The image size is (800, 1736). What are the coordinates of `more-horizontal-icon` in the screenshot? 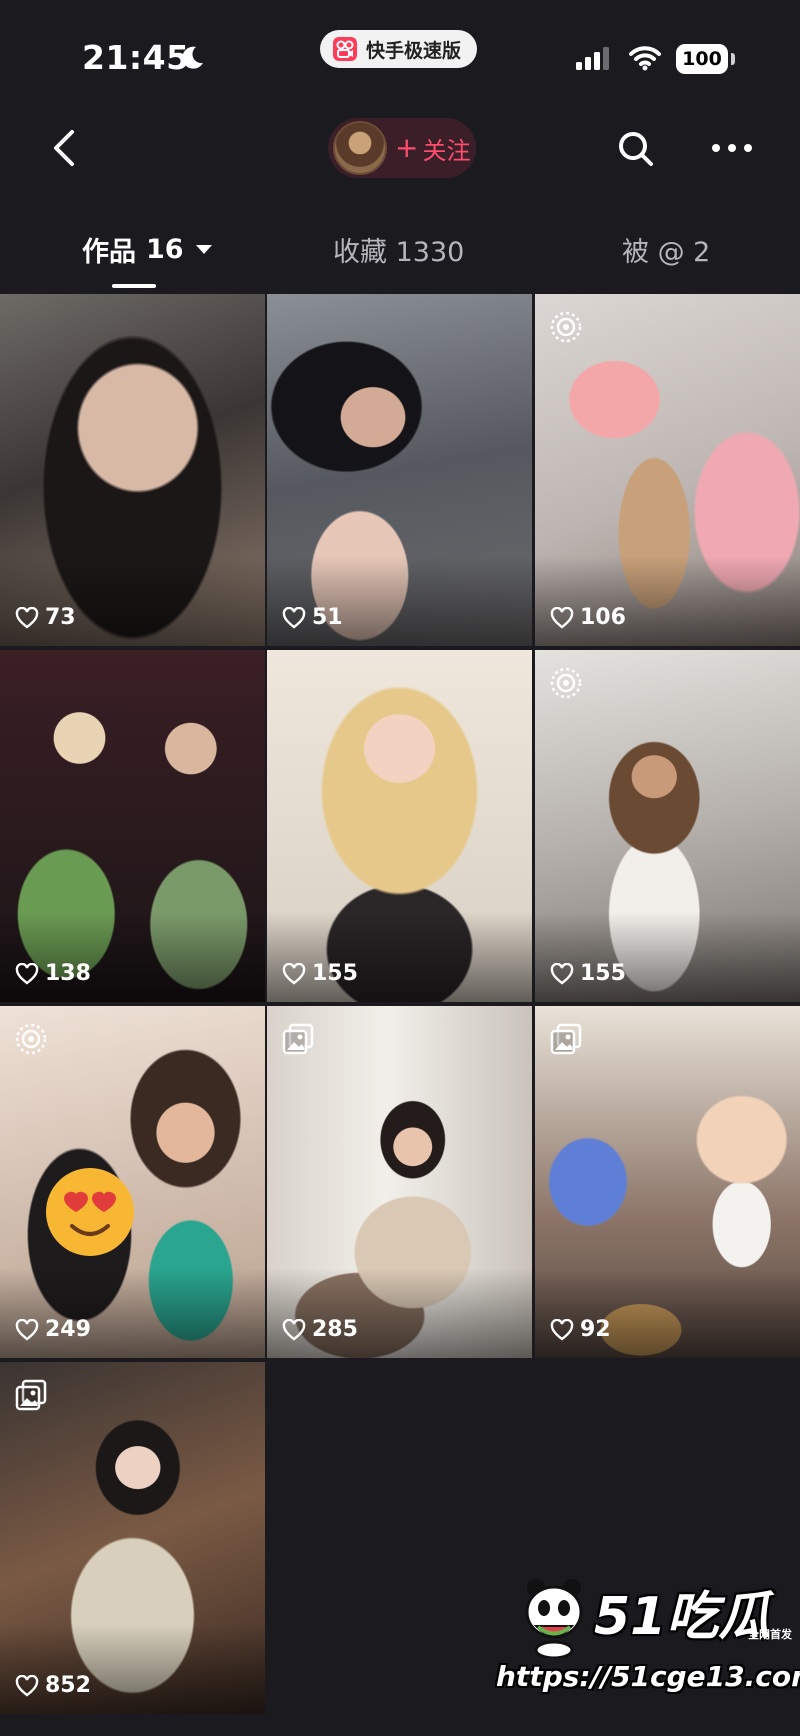 It's located at (732, 148).